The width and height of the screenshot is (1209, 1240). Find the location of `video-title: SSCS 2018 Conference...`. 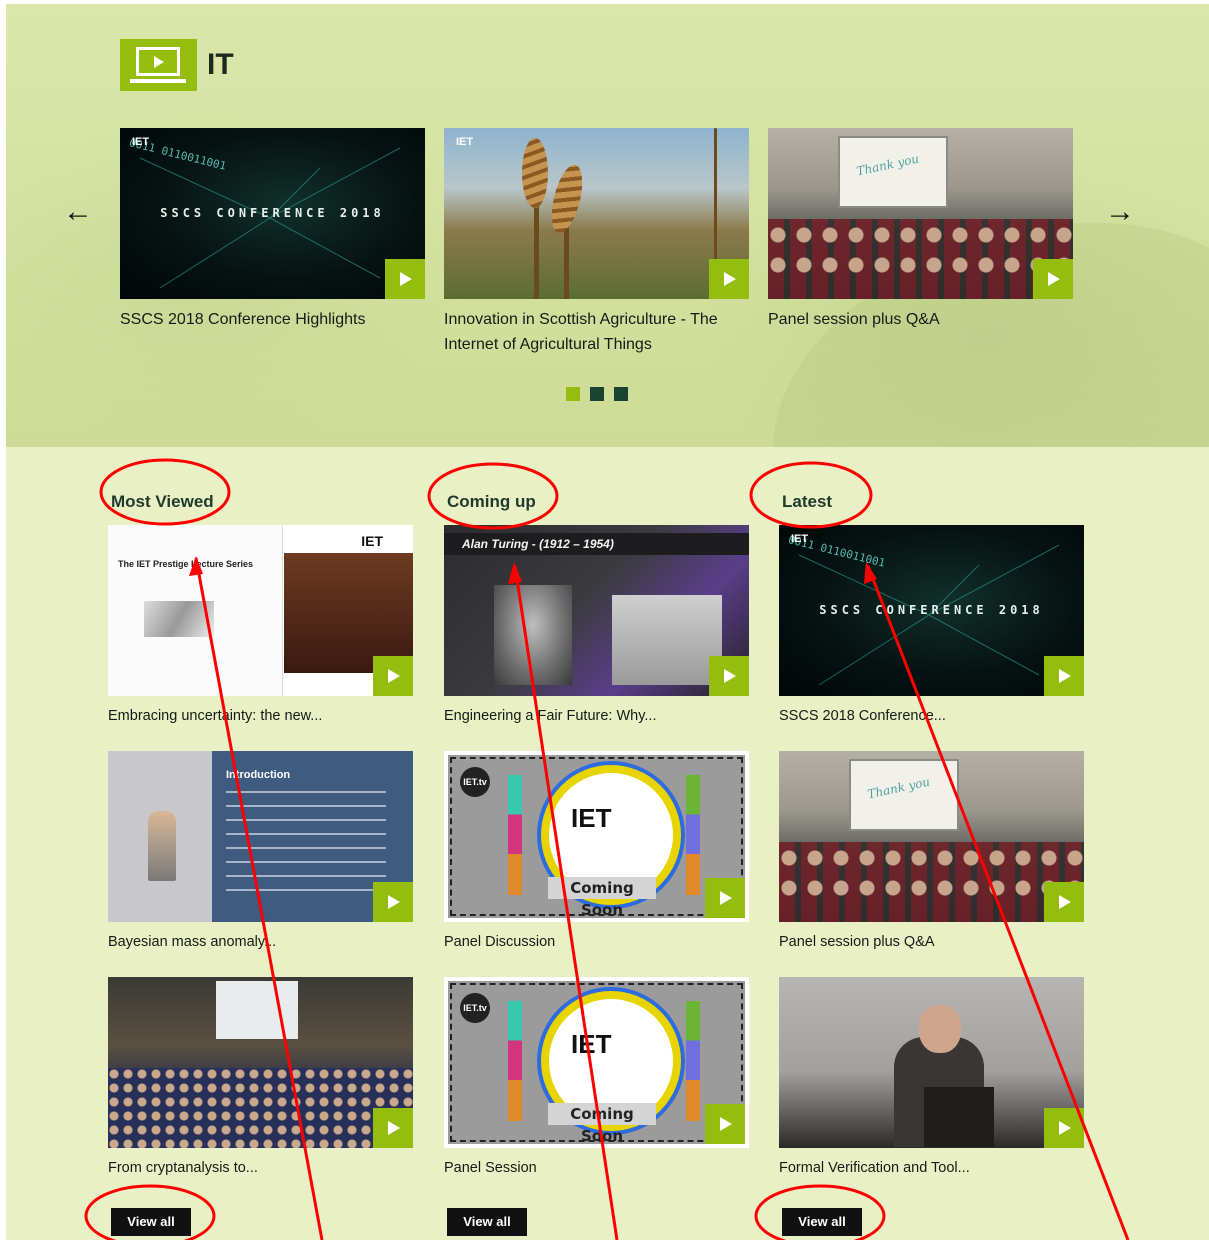

video-title: SSCS 2018 Conference... is located at coordinates (931, 716).